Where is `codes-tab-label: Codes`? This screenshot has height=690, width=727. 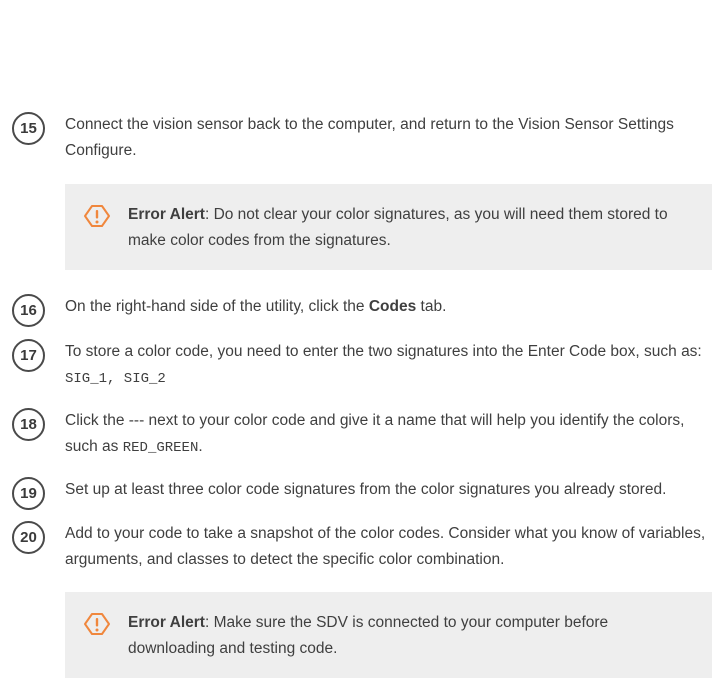 codes-tab-label: Codes is located at coordinates (392, 306).